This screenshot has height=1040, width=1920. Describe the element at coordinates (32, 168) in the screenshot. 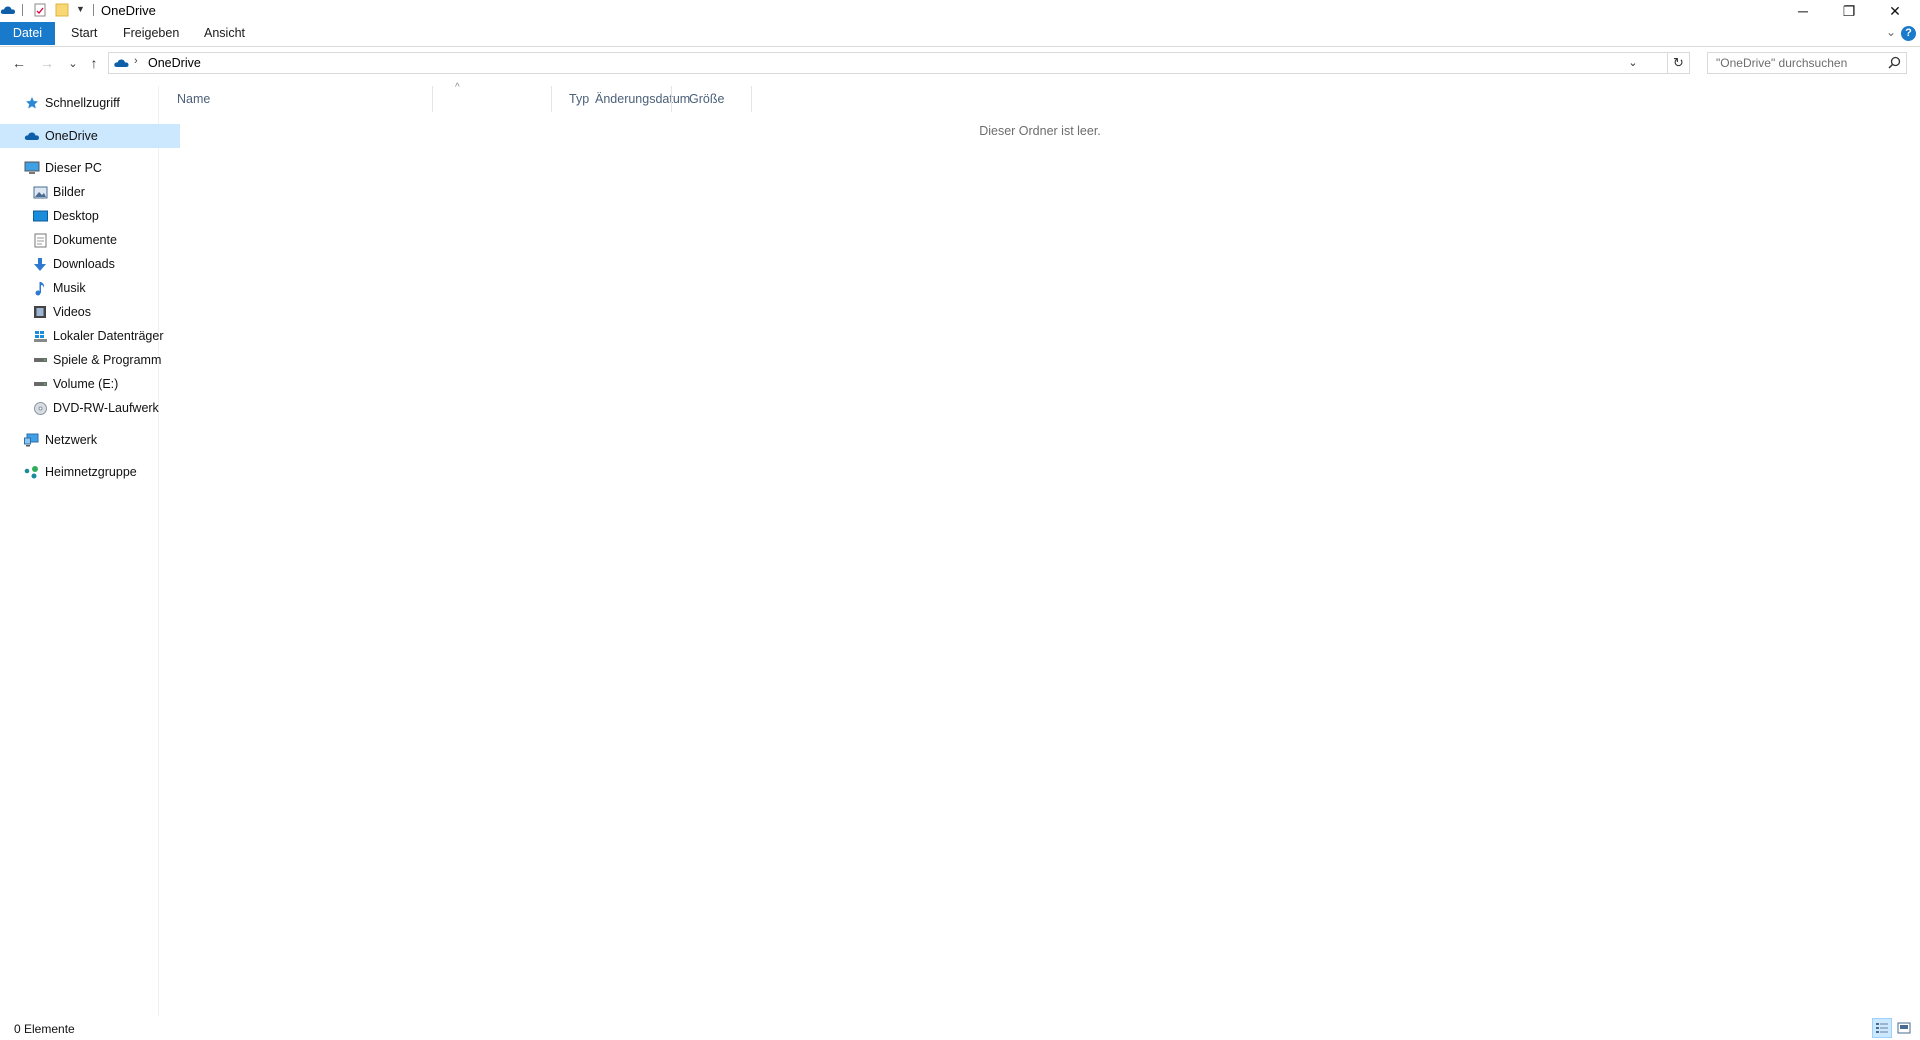

I see `computer-icon` at that location.